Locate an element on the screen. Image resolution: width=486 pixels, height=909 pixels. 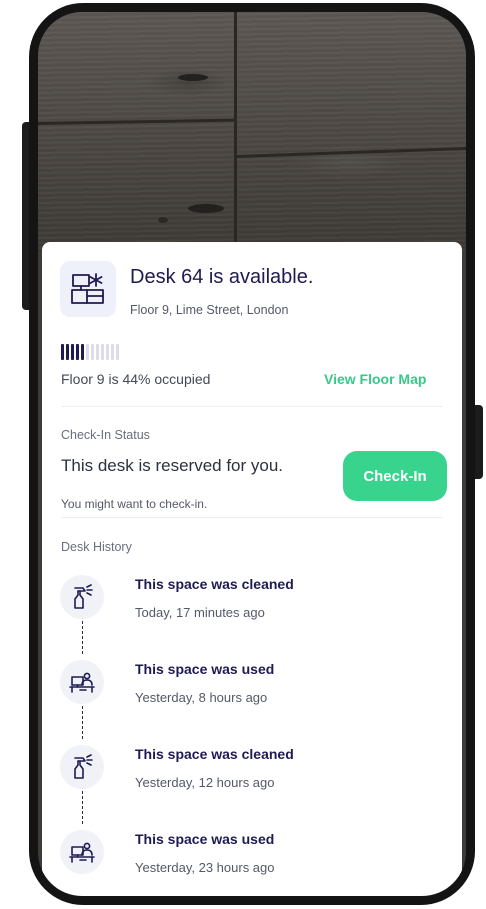
history-item-time: Yesterday, 23 hours ago is located at coordinates (205, 867).